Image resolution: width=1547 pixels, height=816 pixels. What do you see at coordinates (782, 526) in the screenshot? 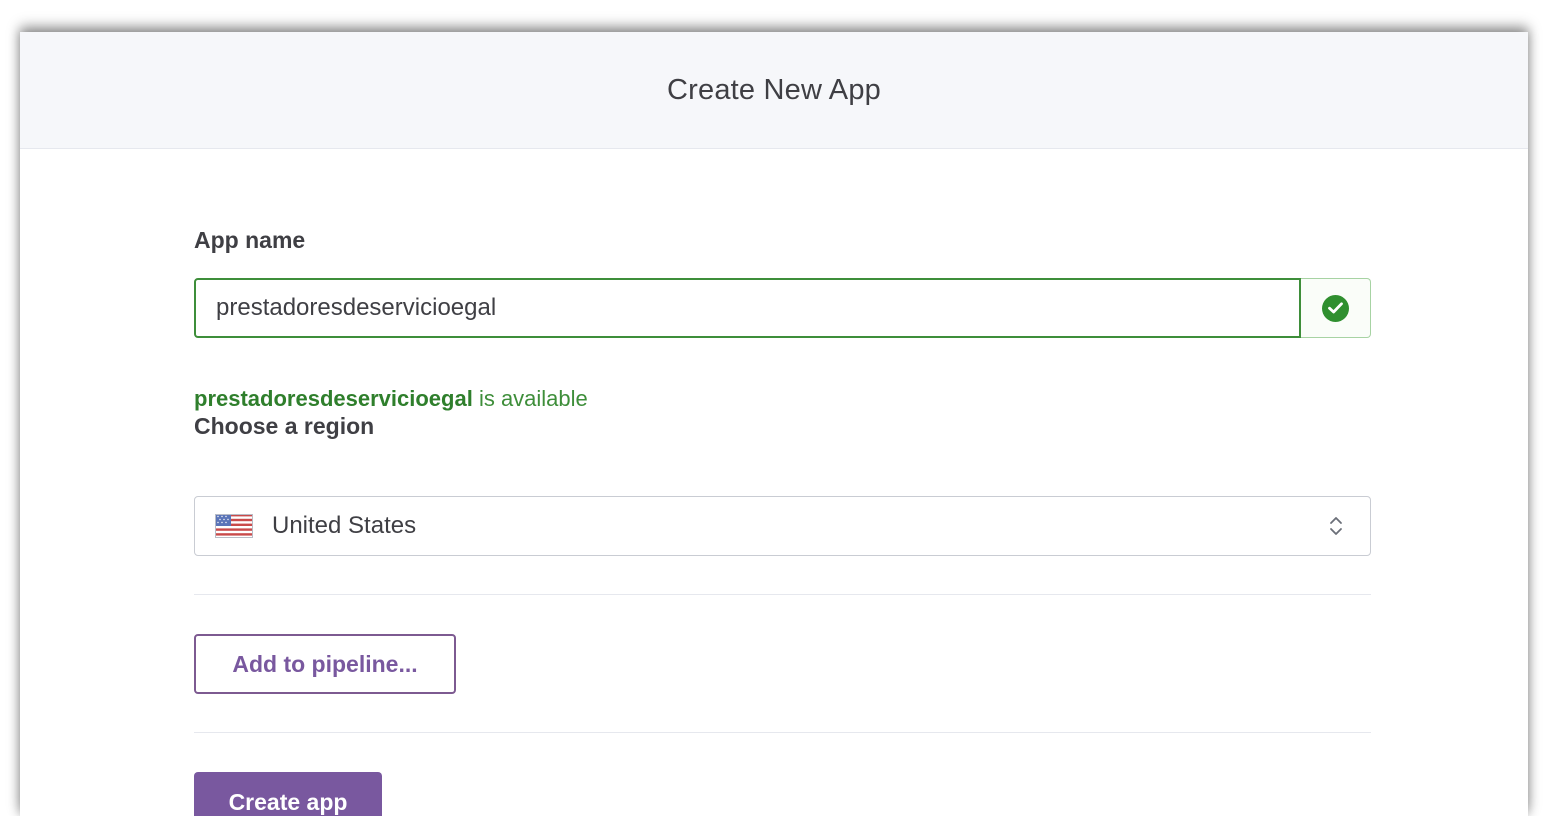
I see `region-select: United States` at bounding box center [782, 526].